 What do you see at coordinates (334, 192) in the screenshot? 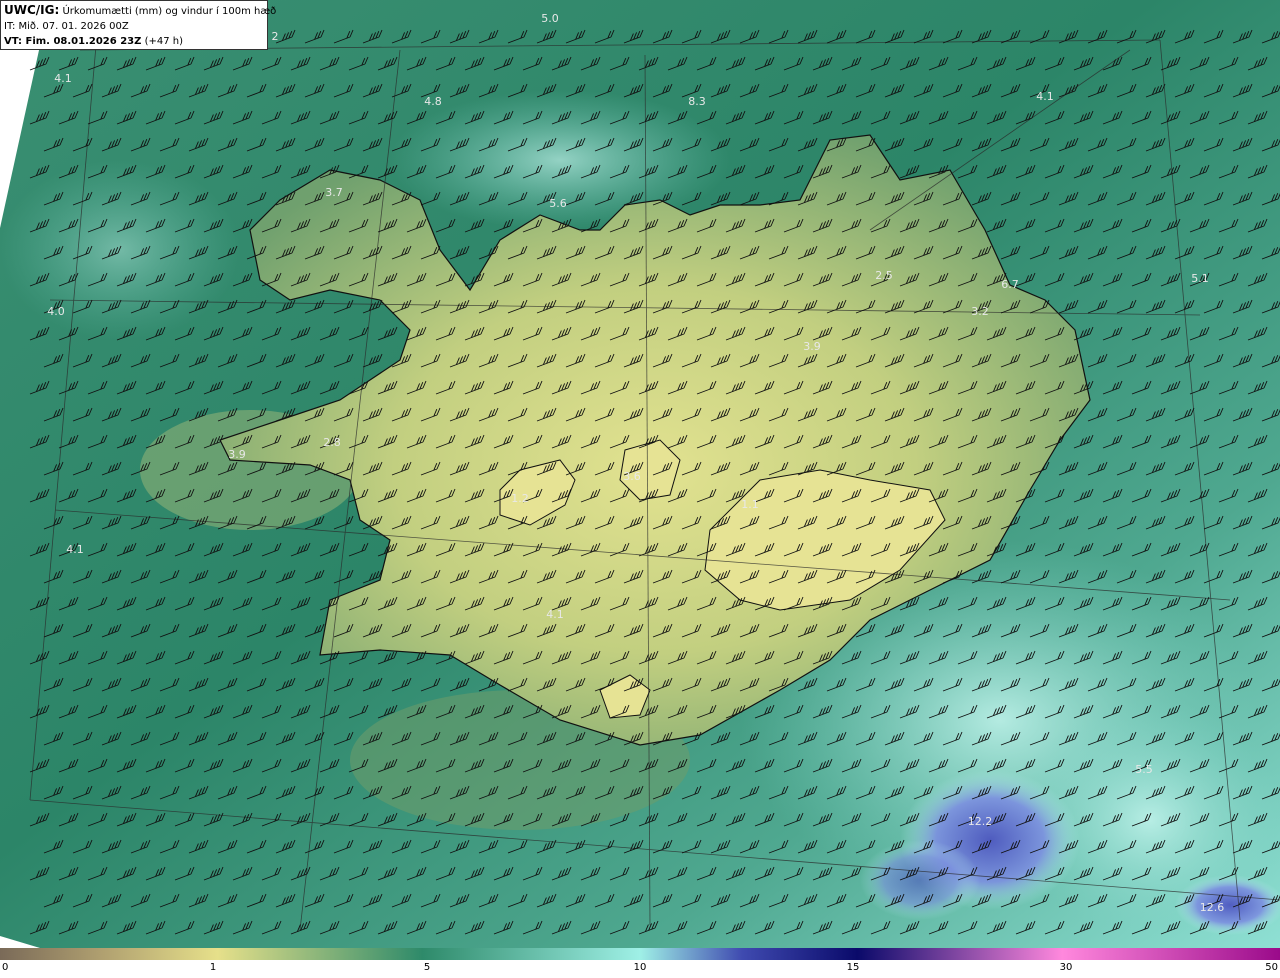
I see `contour-label: 3.7` at bounding box center [334, 192].